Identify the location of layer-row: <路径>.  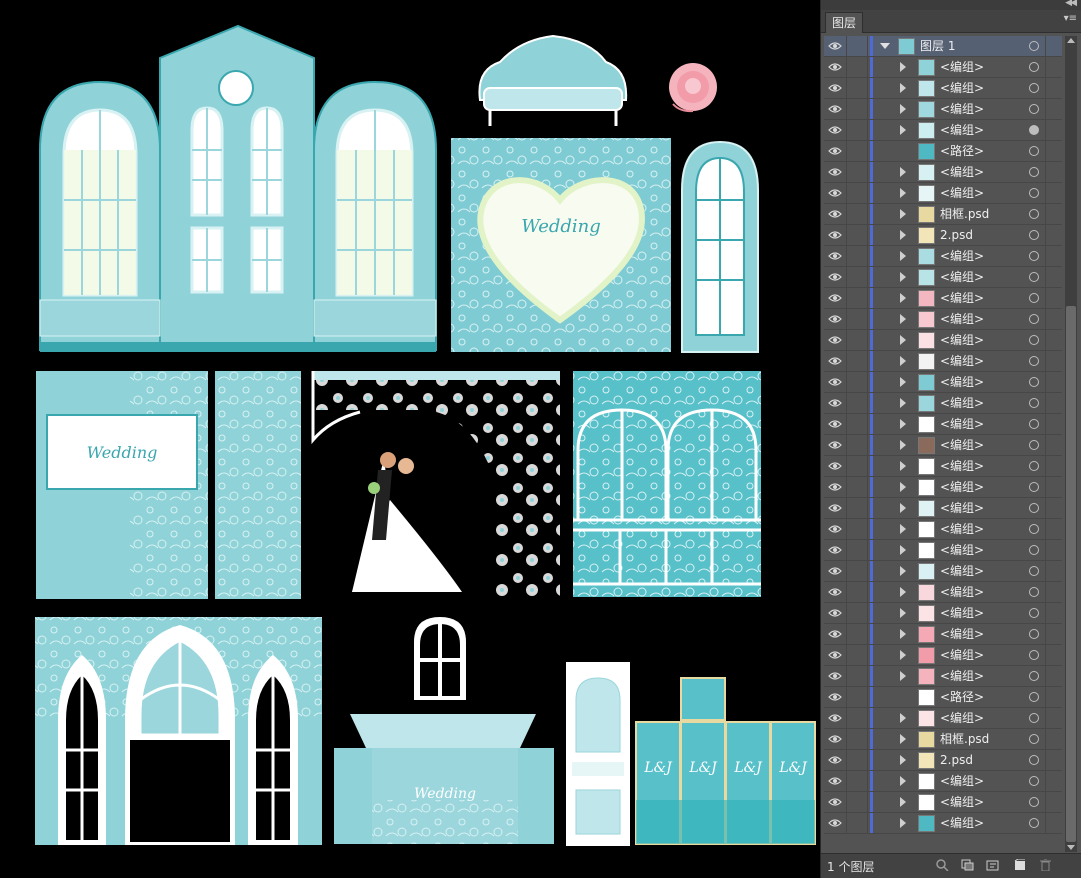
(943, 697).